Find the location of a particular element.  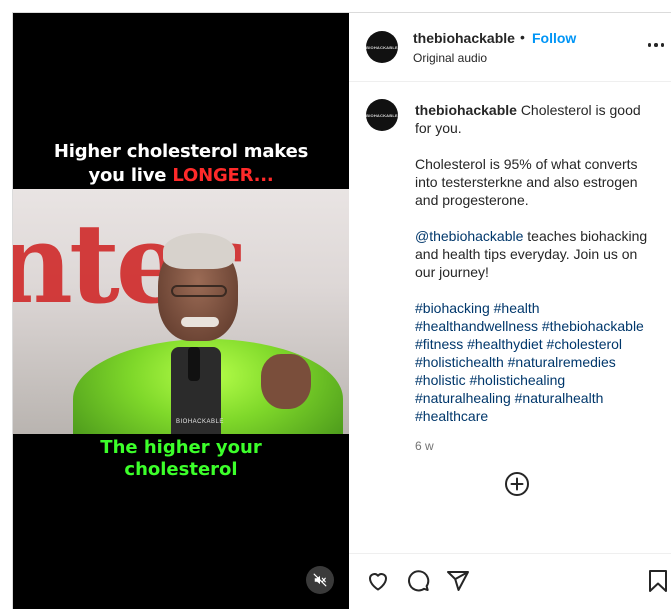

video-caption-bottom-line1: The higher your is located at coordinates (181, 447).